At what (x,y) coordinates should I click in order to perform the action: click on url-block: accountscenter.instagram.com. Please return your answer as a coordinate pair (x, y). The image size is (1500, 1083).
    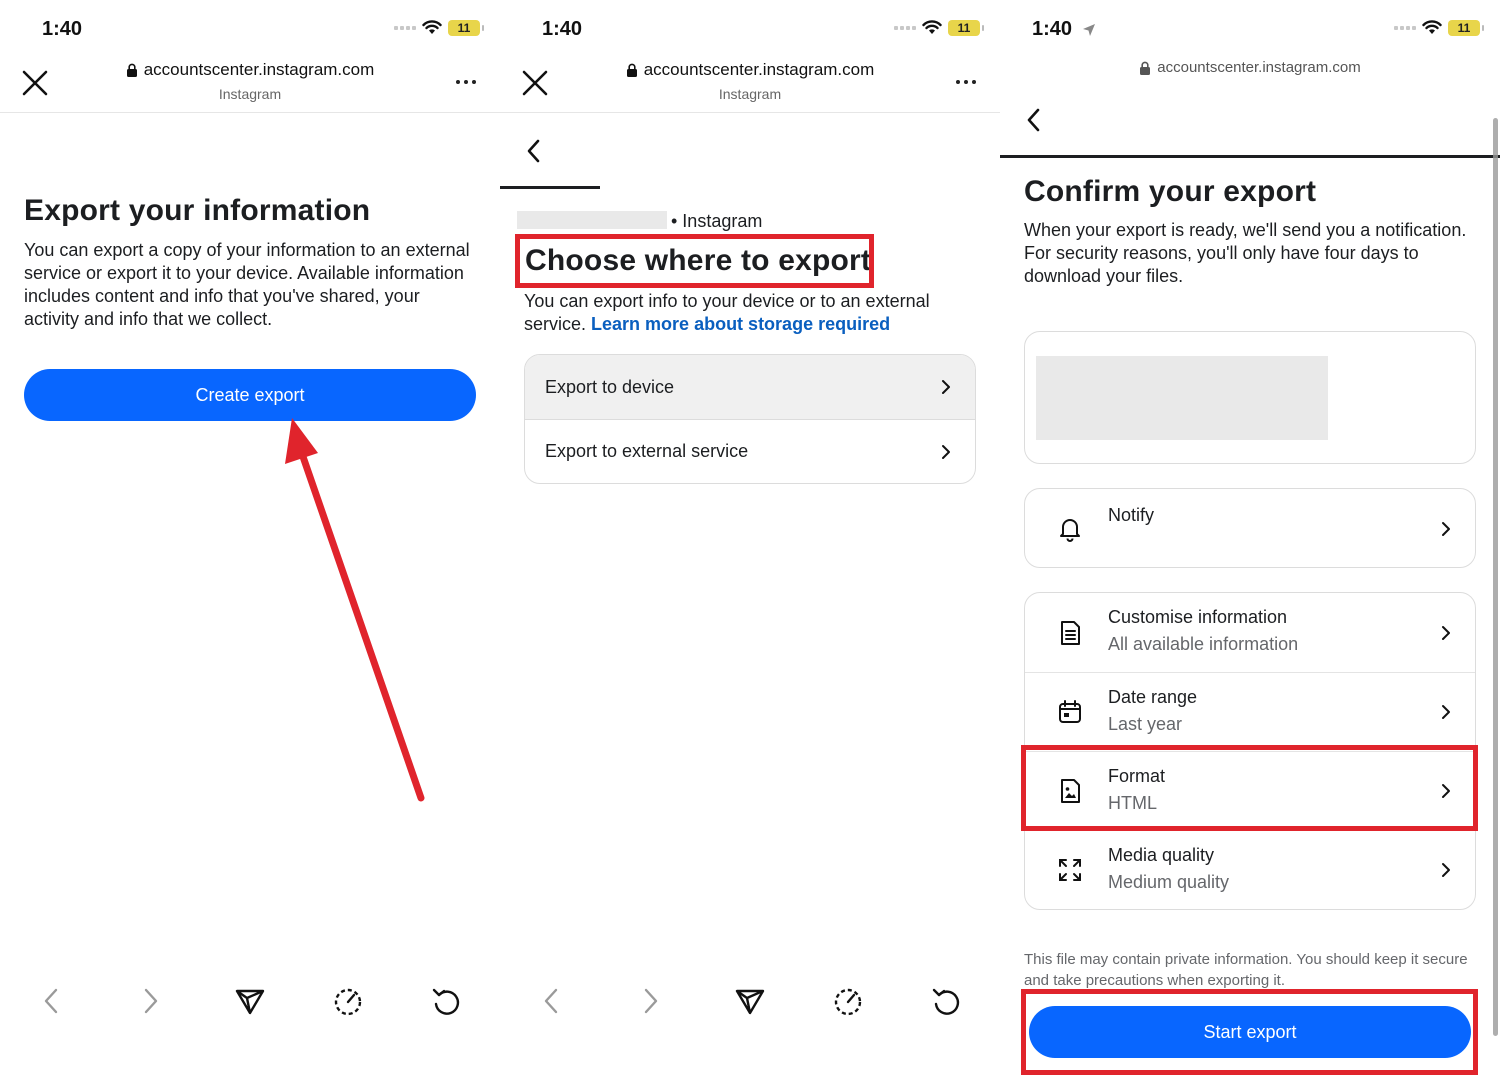
    Looking at the image, I should click on (1250, 69).